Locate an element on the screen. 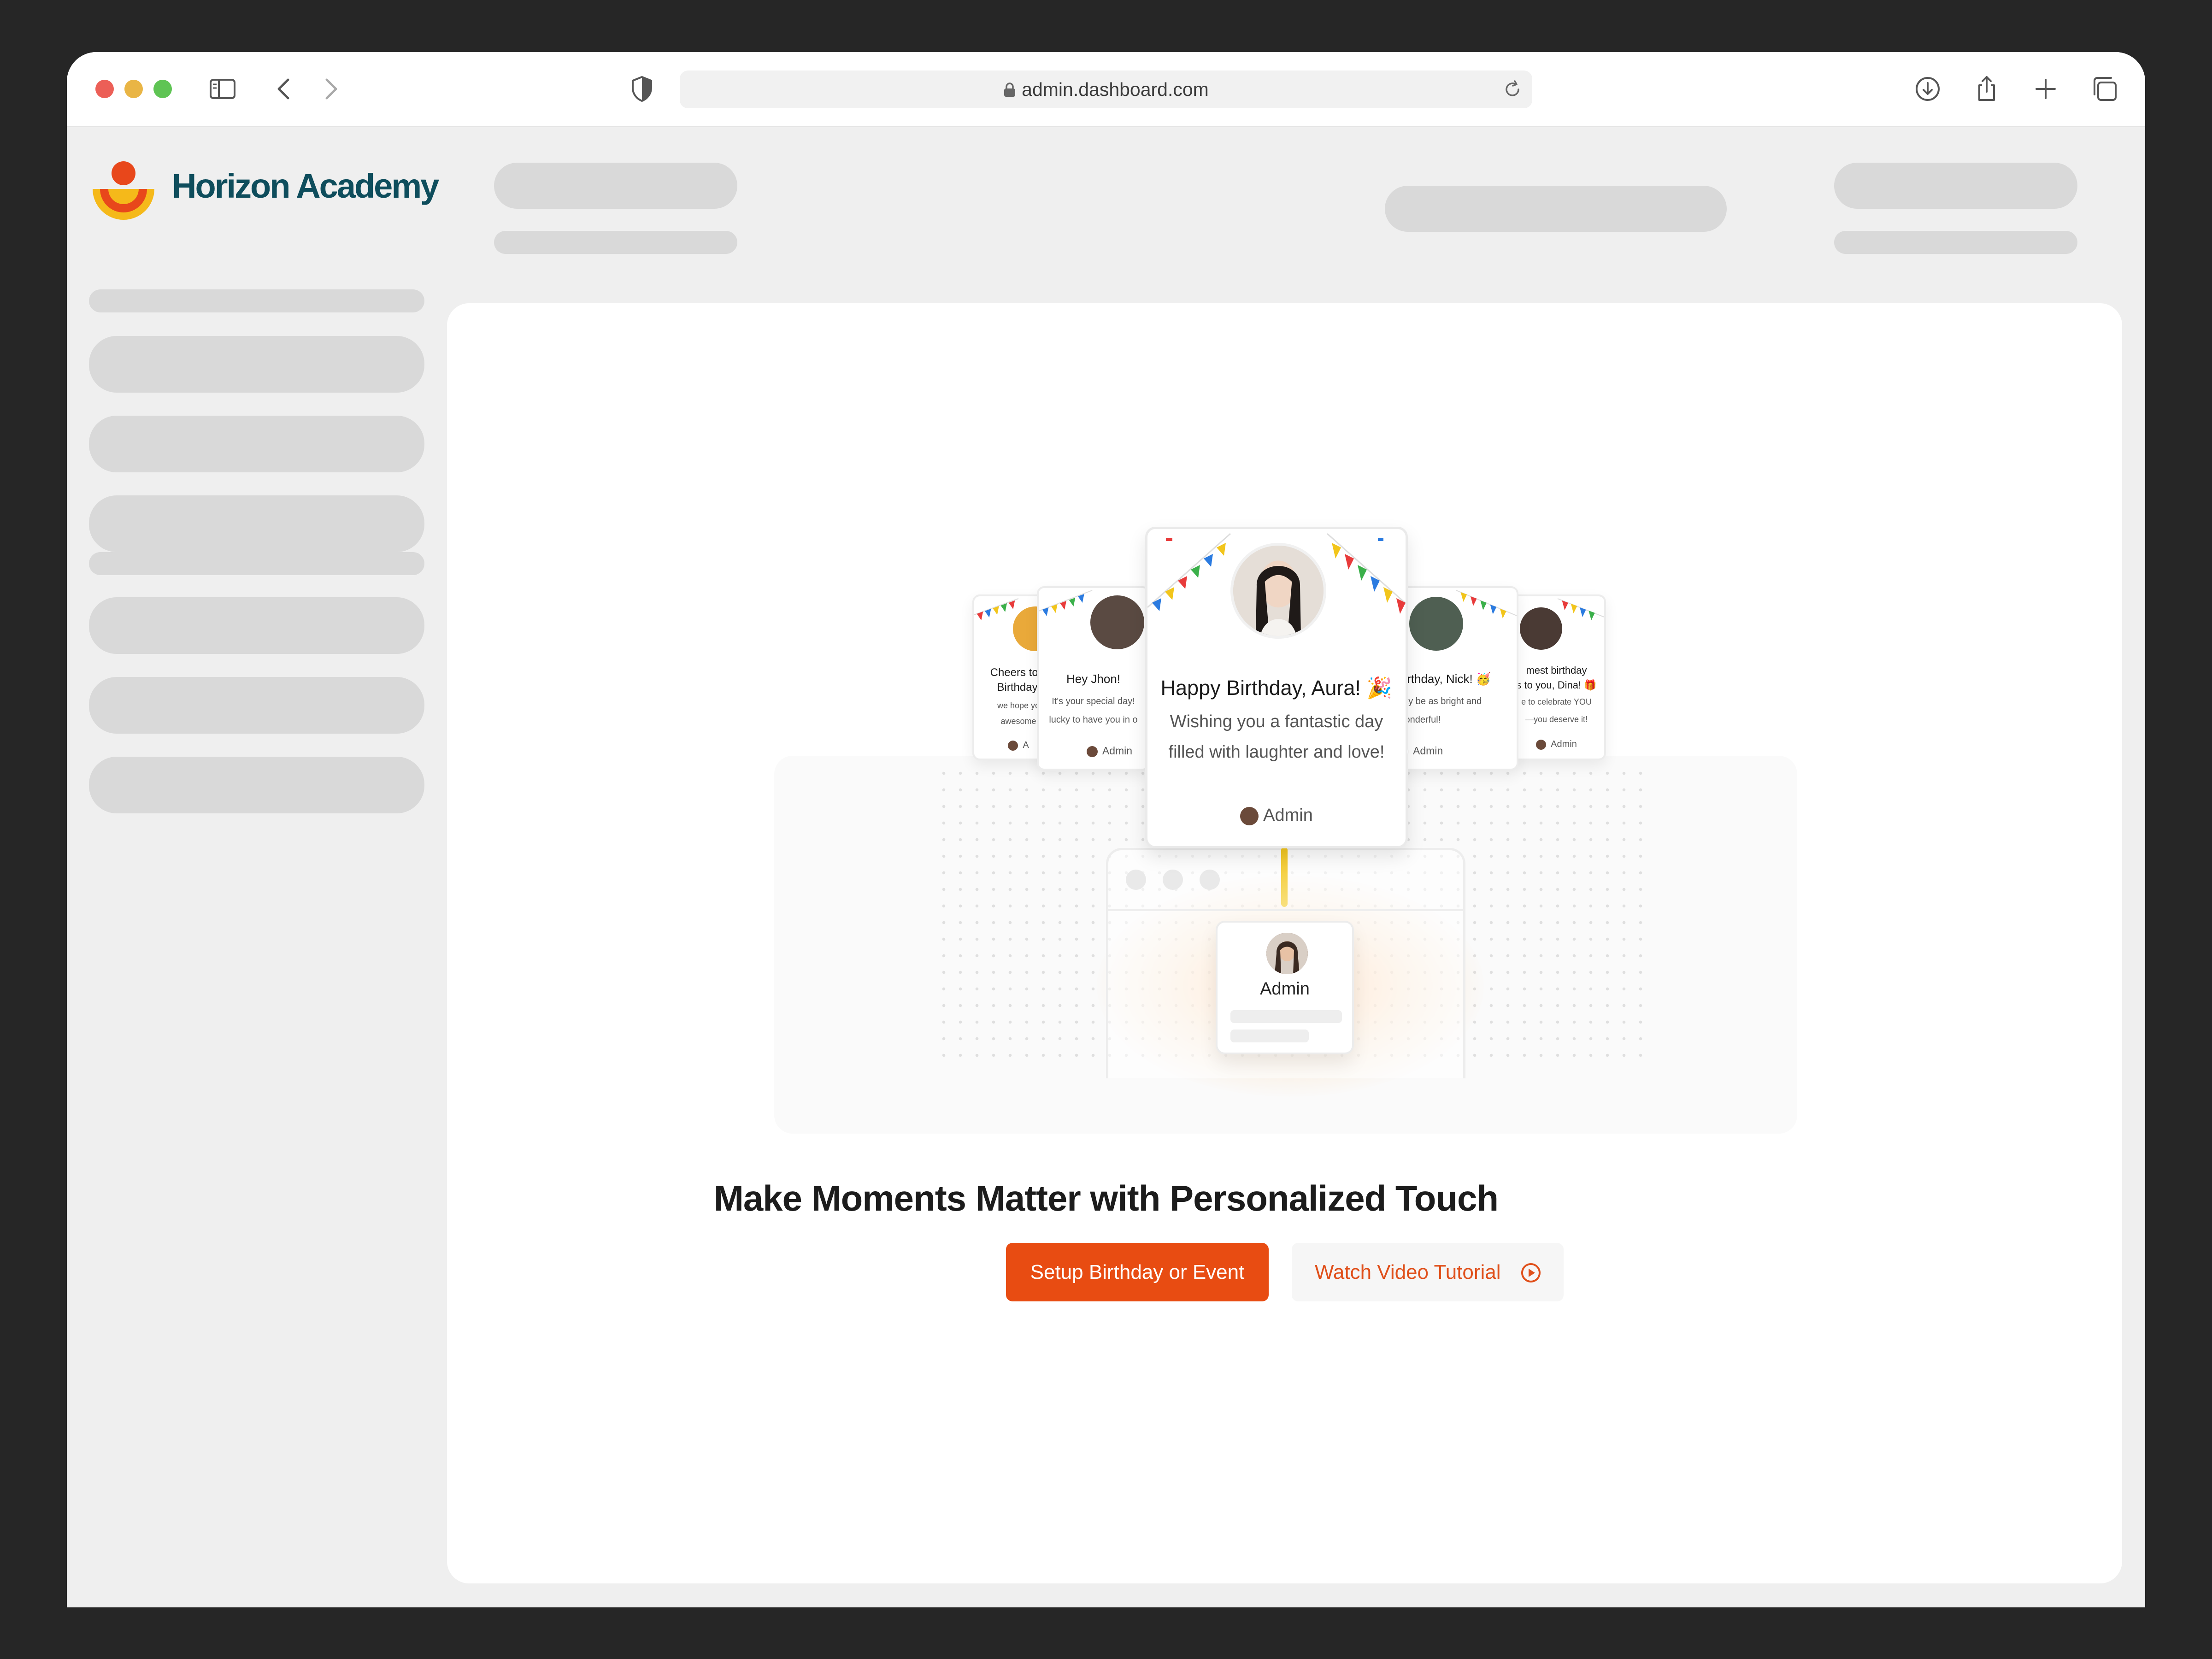 This screenshot has height=1659, width=2212. address-bar: admin.dashboard.com is located at coordinates (1106, 89).